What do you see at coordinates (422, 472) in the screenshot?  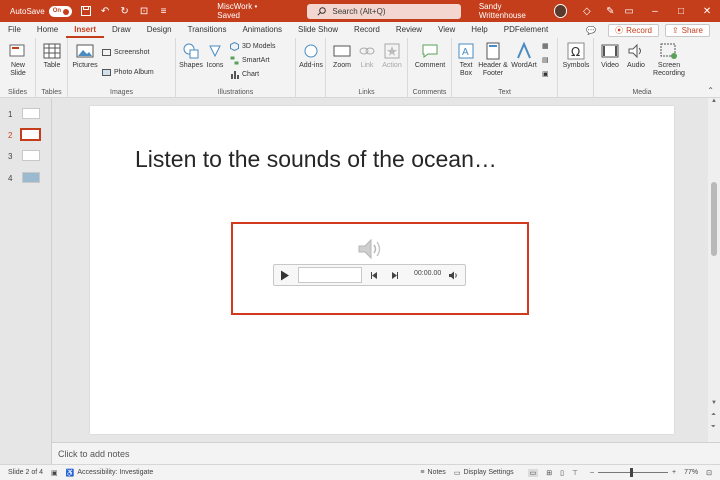 I see `notes-icon: ≡` at bounding box center [422, 472].